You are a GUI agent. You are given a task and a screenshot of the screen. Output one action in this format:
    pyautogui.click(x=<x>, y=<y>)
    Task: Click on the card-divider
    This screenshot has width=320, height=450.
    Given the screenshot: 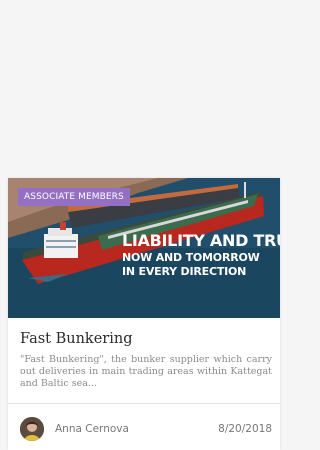 What is the action you would take?
    pyautogui.click(x=144, y=403)
    